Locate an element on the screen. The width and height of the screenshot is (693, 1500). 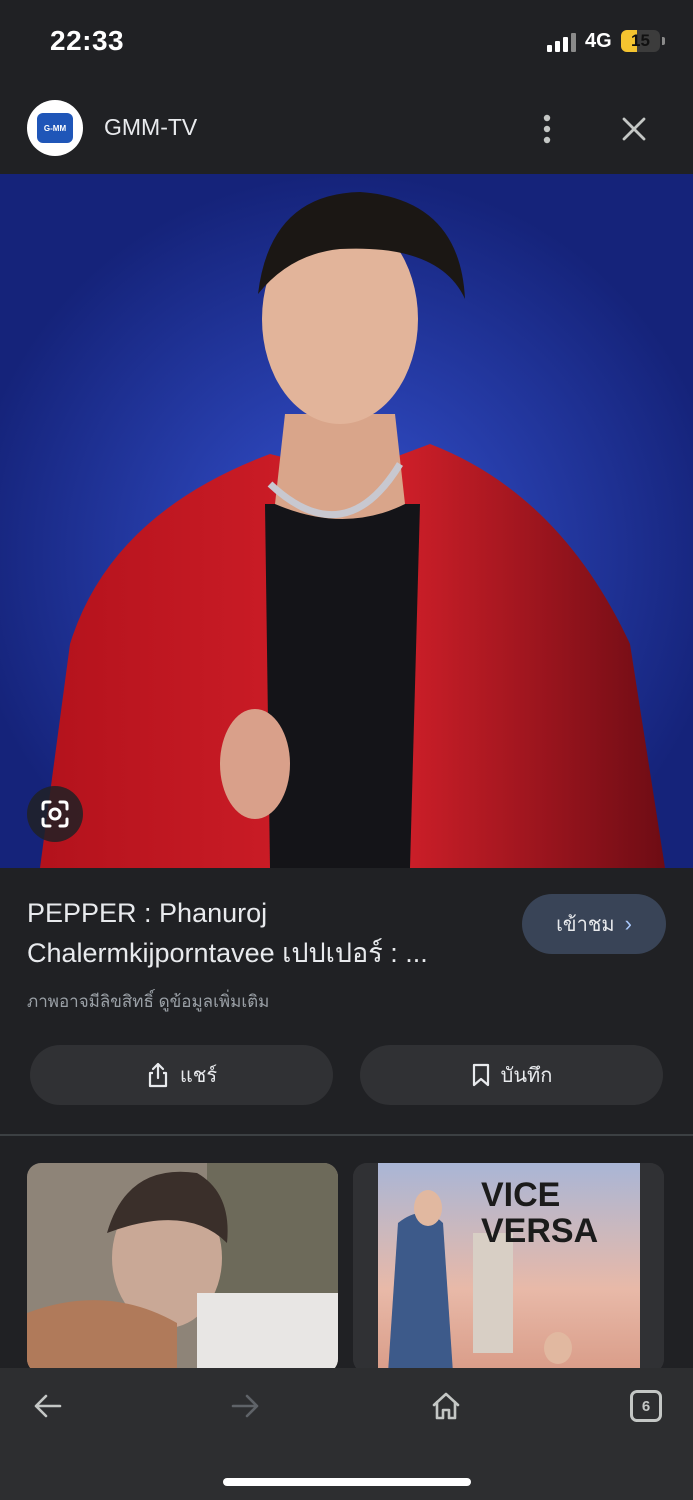
signal-icon is located at coordinates (561, 42).